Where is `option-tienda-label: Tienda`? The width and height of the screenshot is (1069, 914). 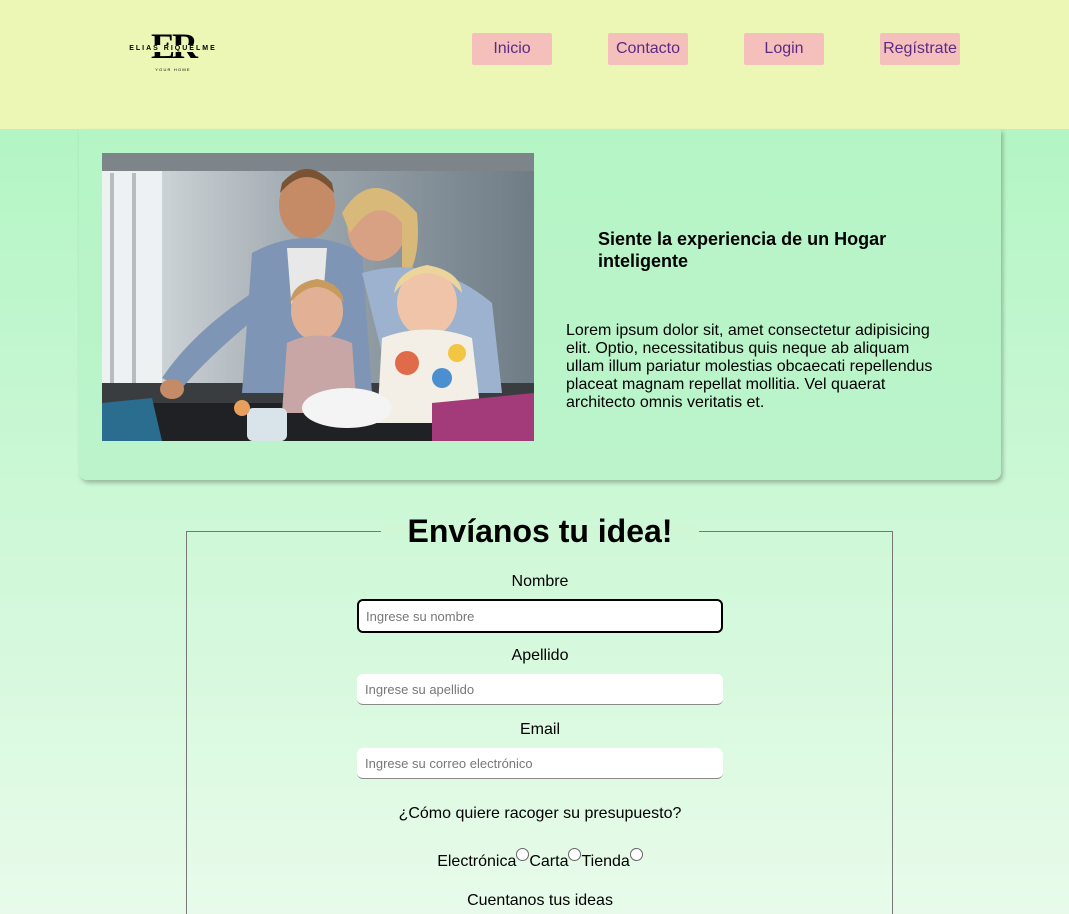 option-tienda-label: Tienda is located at coordinates (605, 861).